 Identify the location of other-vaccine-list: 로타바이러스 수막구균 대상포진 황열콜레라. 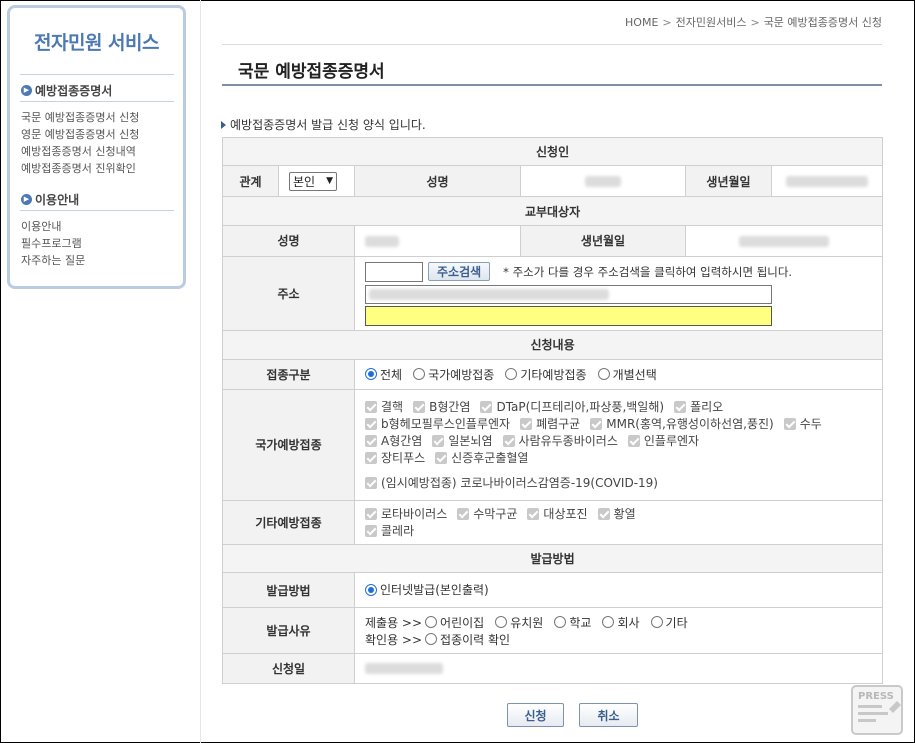
(618, 522).